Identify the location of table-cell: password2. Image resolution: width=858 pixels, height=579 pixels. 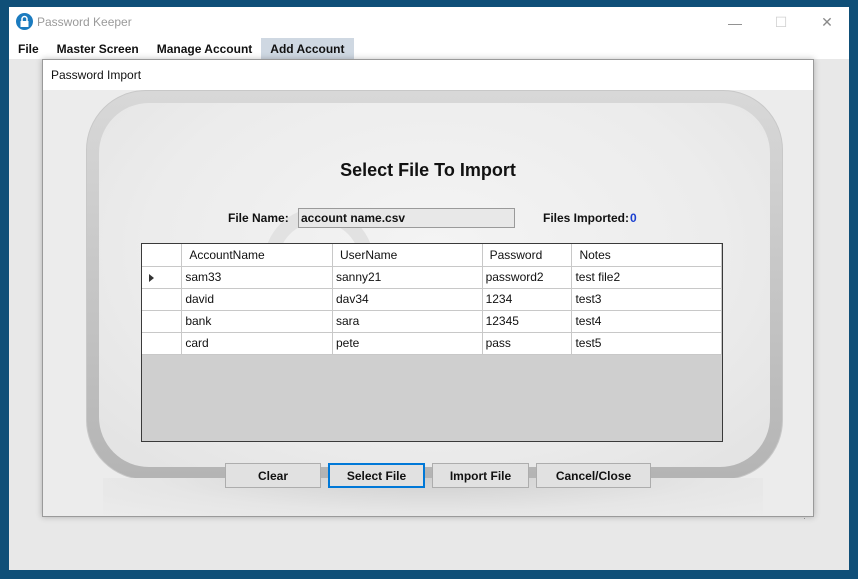
(527, 277).